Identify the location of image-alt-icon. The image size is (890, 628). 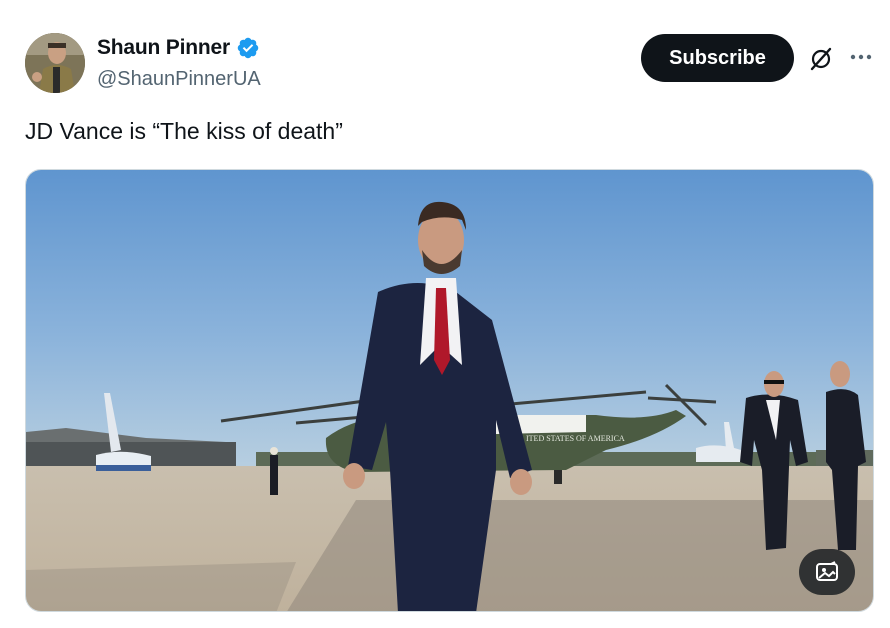
(827, 571).